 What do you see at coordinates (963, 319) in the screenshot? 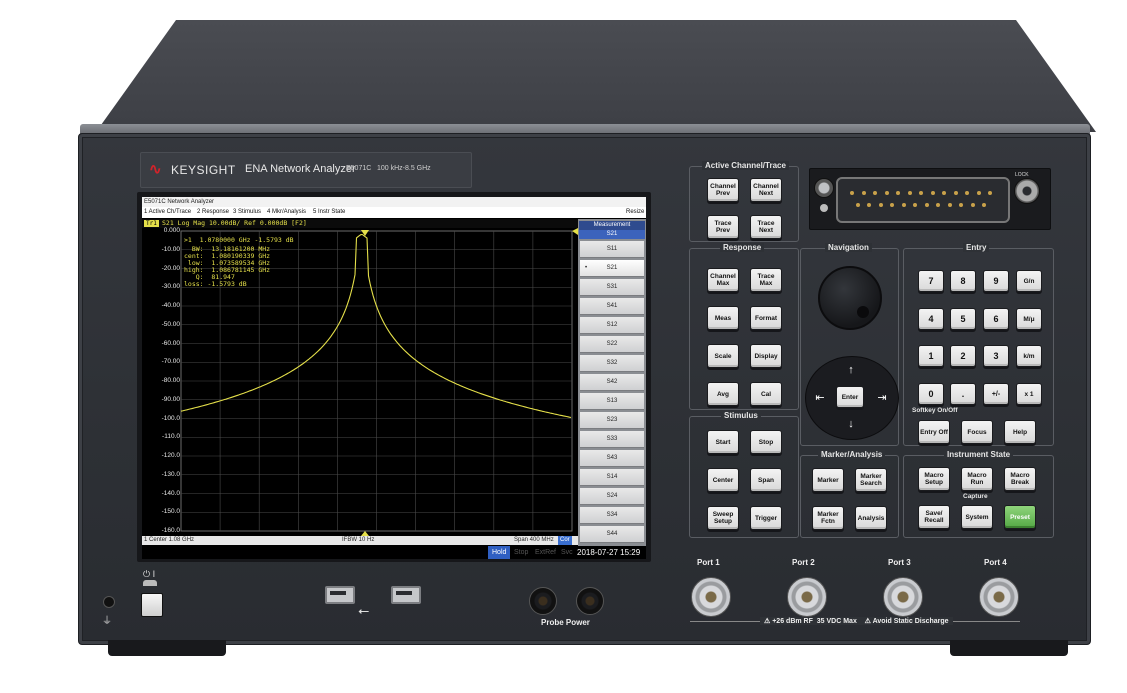
I see `digit-5-key: 5` at bounding box center [963, 319].